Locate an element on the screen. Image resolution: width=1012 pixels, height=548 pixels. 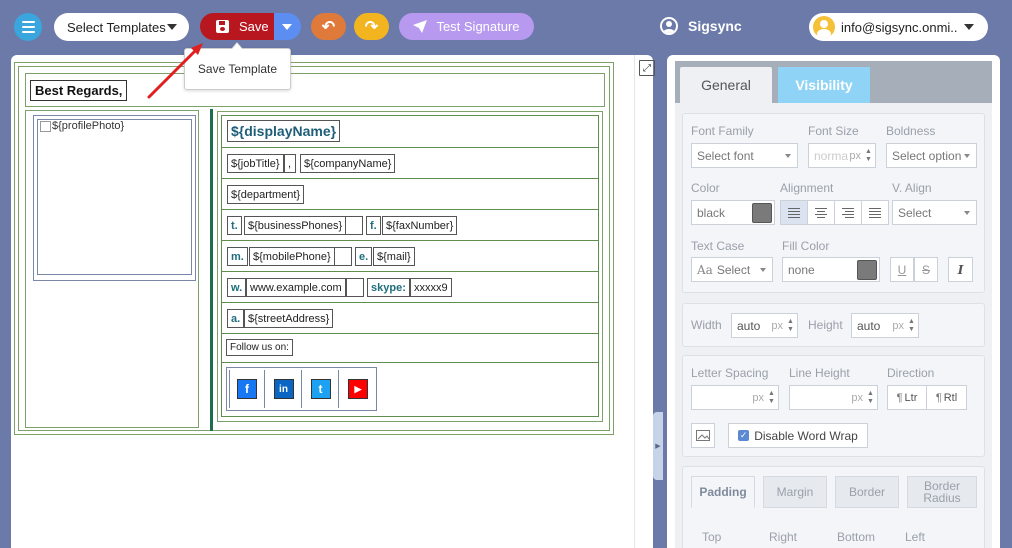
photo-cell: ${profilePhoto} is located at coordinates (112, 269).